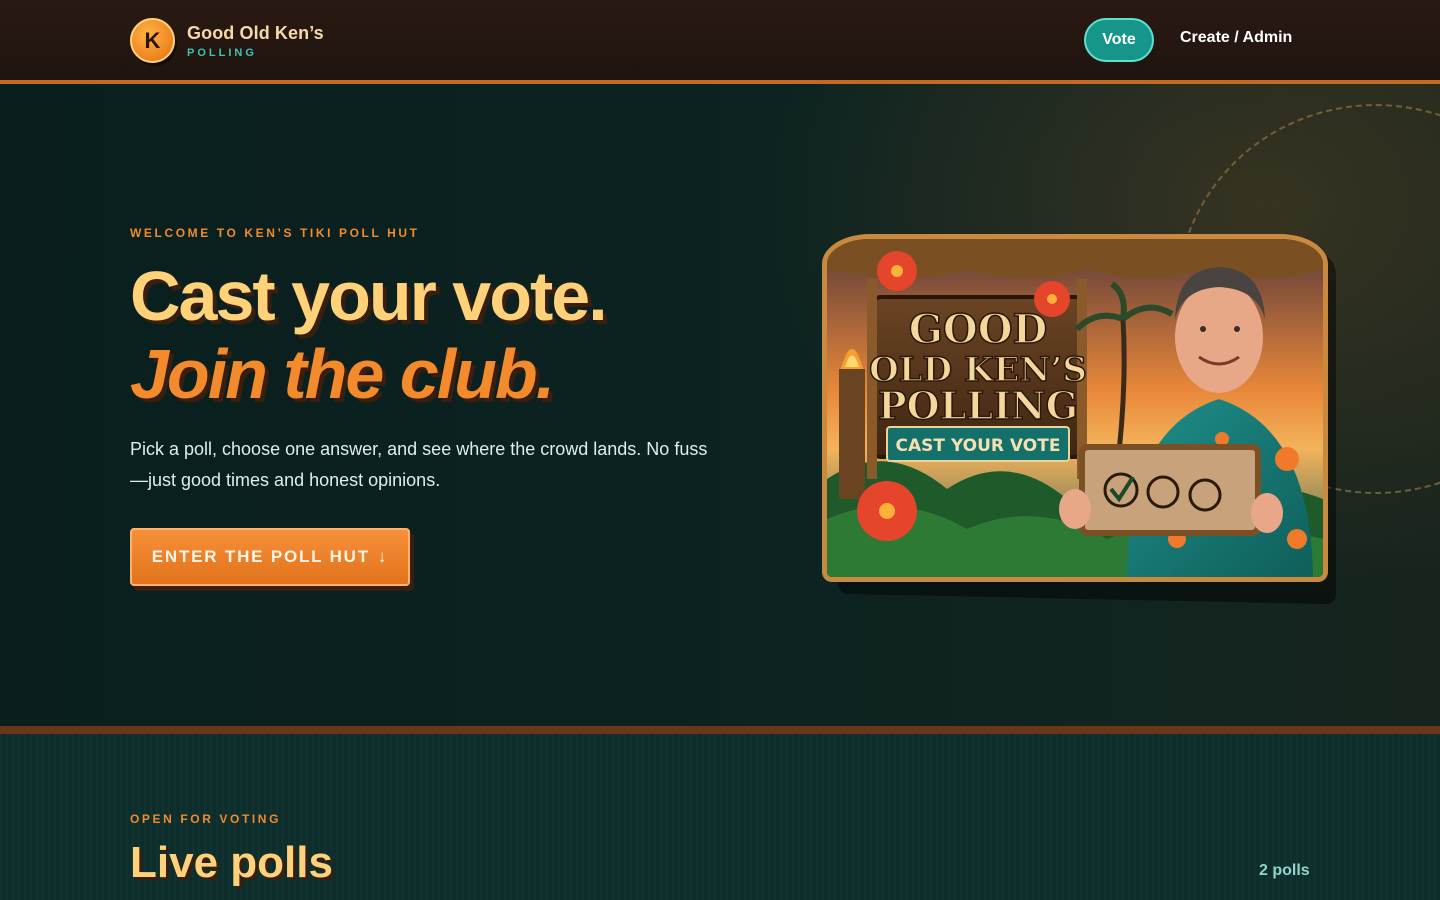  What do you see at coordinates (383, 556) in the screenshot?
I see `arrow-down-icon: ↓` at bounding box center [383, 556].